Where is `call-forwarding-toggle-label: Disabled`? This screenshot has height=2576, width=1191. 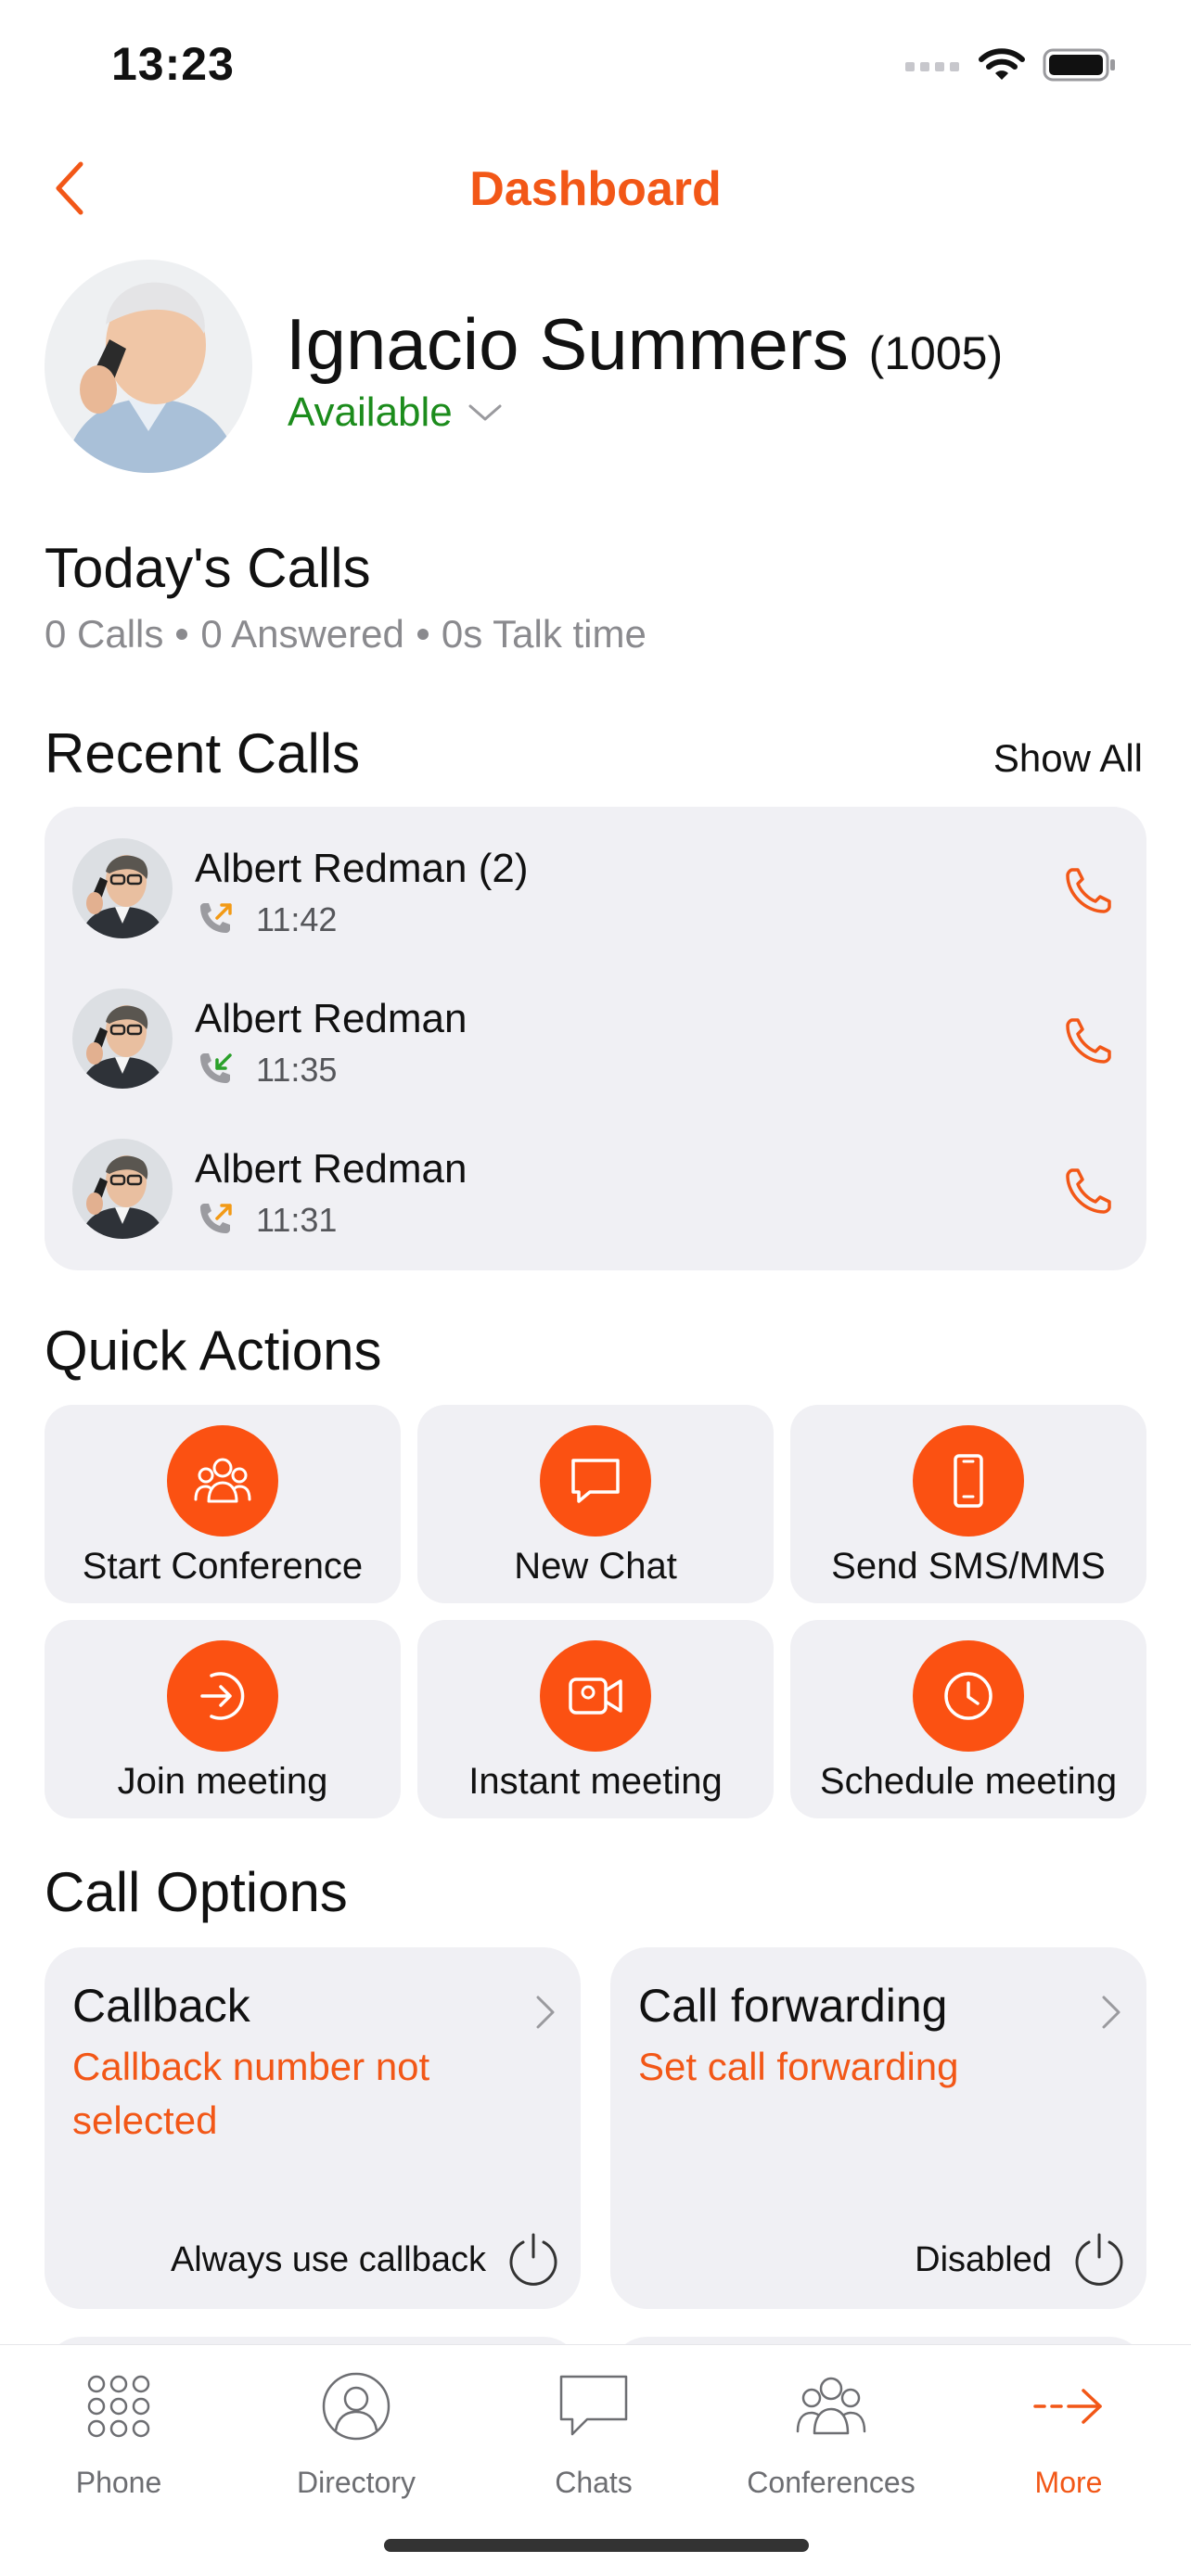
call-forwarding-toggle-label: Disabled is located at coordinates (984, 2259).